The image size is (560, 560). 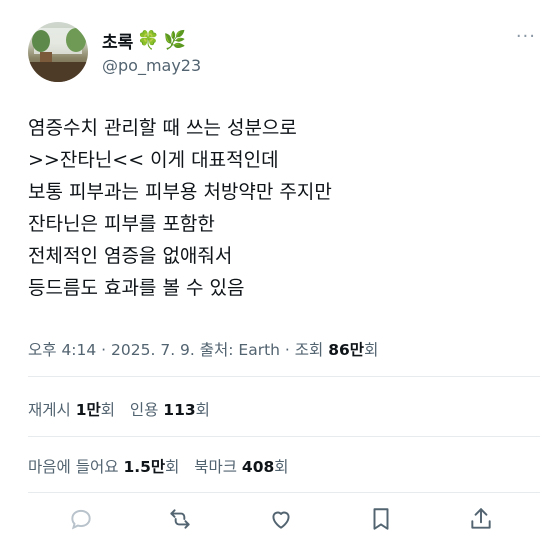 I want to click on bookmark-count: 408, so click(x=258, y=467).